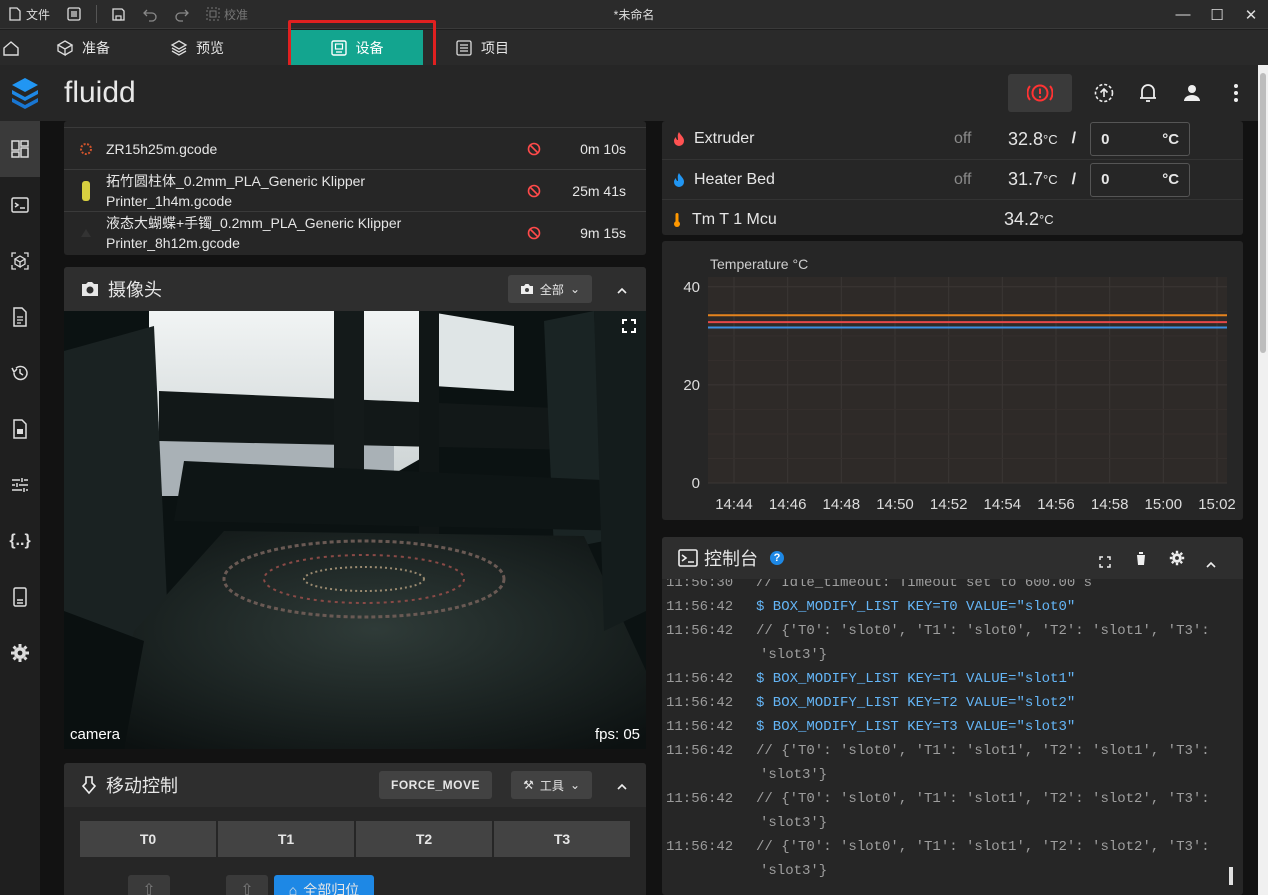 The width and height of the screenshot is (1268, 895). Describe the element at coordinates (1183, 14) in the screenshot. I see `minimize-icon: —` at that location.